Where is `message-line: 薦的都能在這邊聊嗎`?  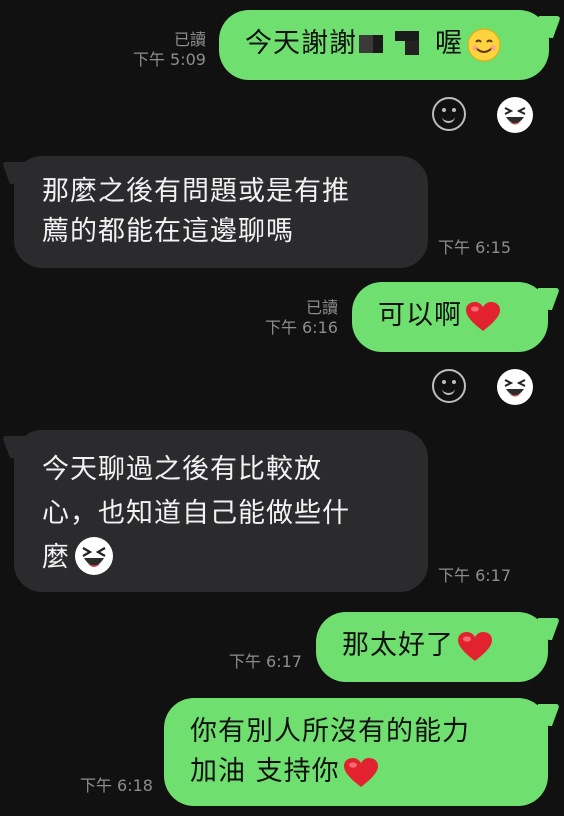
message-line: 薦的都能在這邊聊嗎 is located at coordinates (168, 231).